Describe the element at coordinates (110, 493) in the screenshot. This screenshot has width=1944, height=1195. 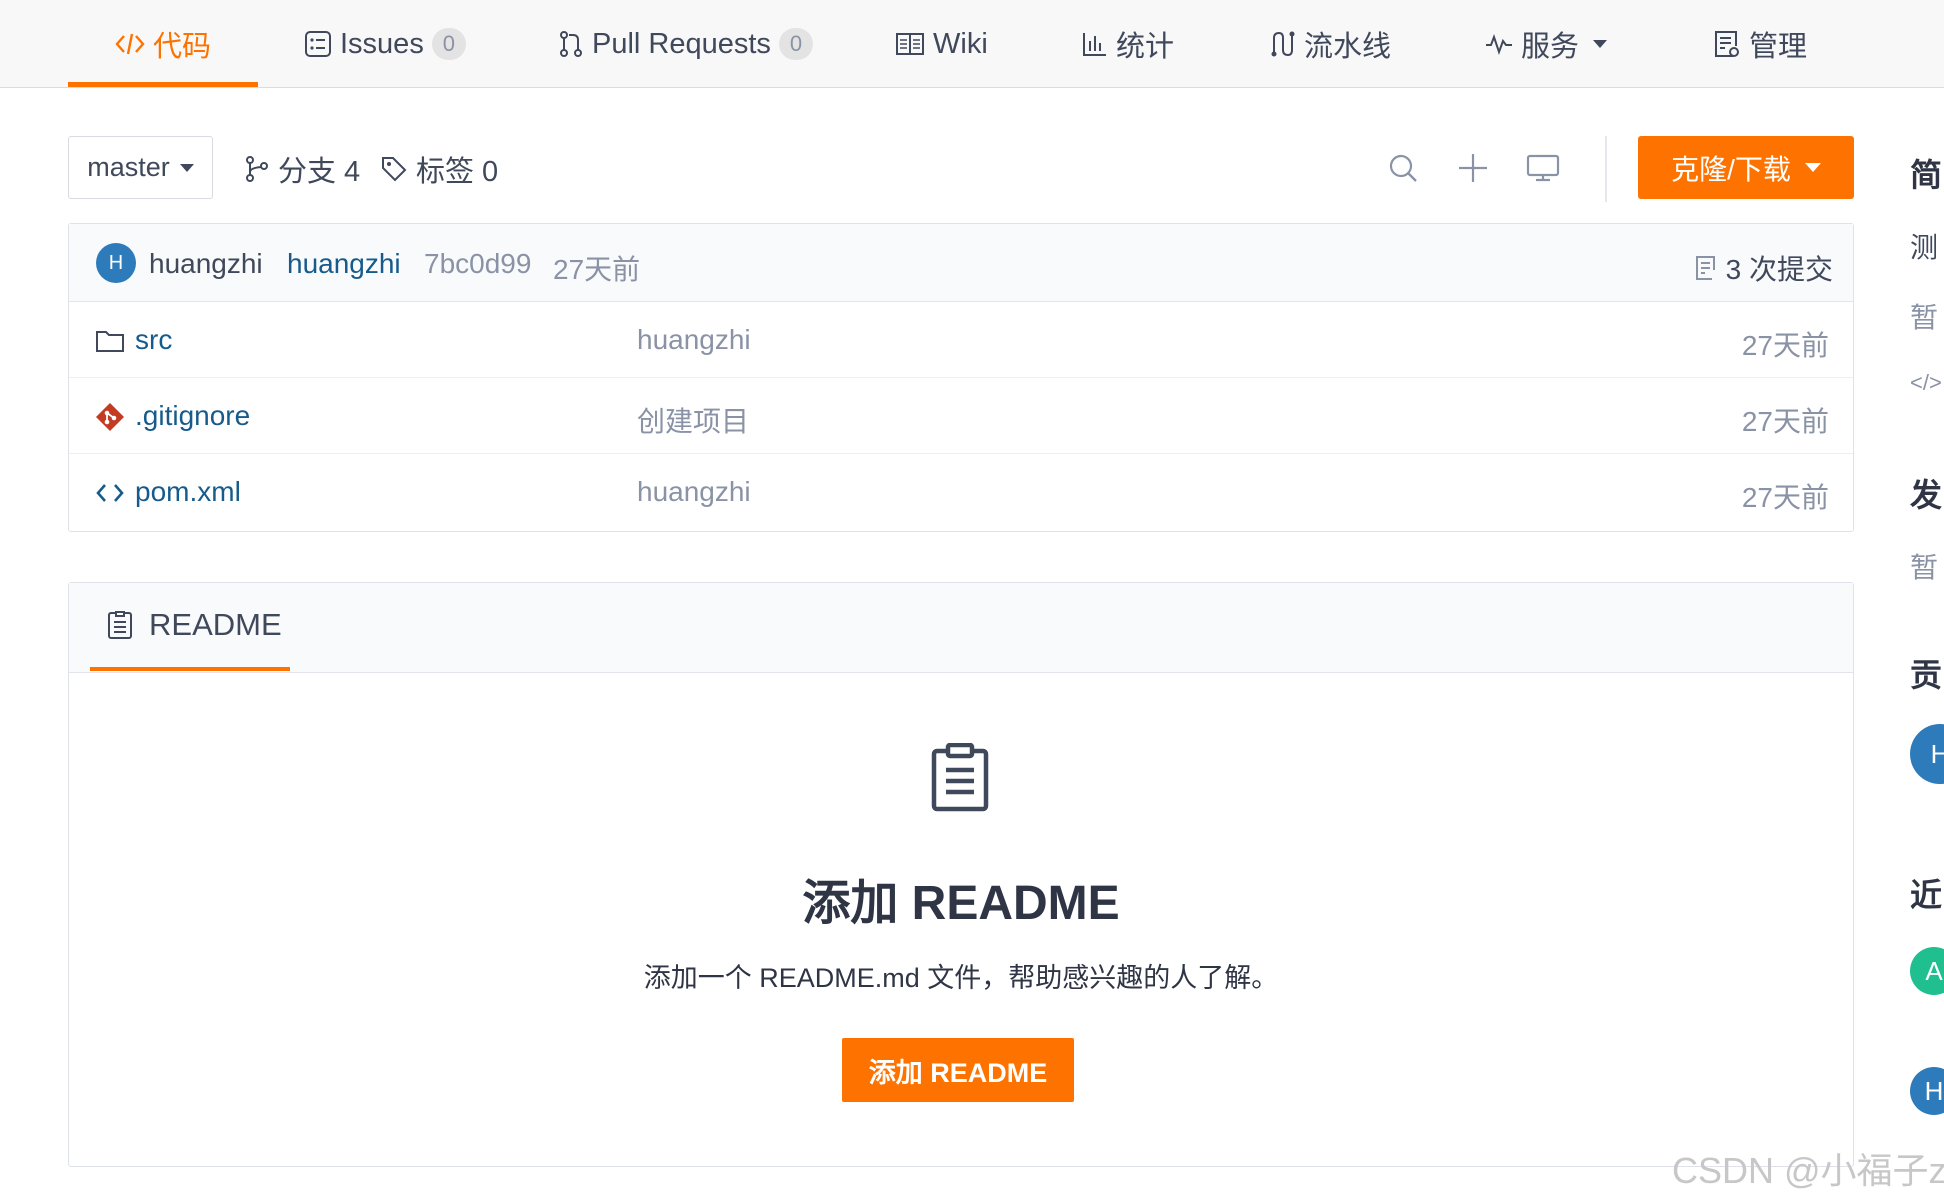
I see `code-file-icon` at that location.